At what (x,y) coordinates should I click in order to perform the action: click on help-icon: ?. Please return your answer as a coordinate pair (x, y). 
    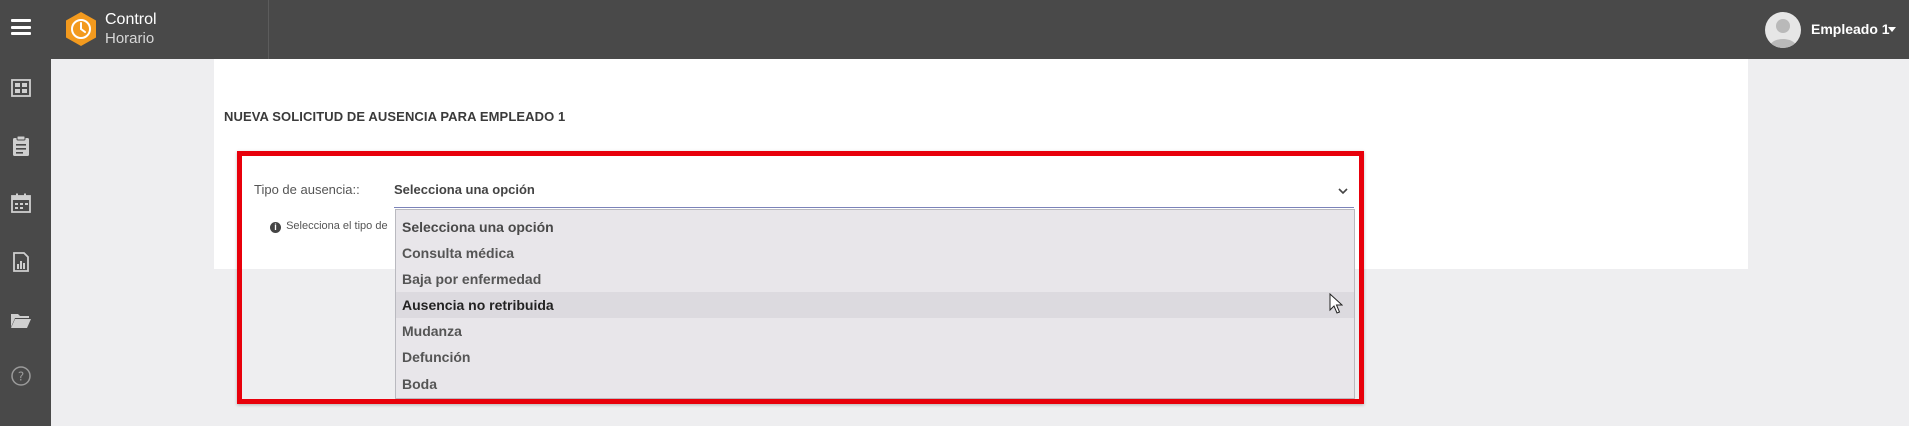
    Looking at the image, I should click on (21, 376).